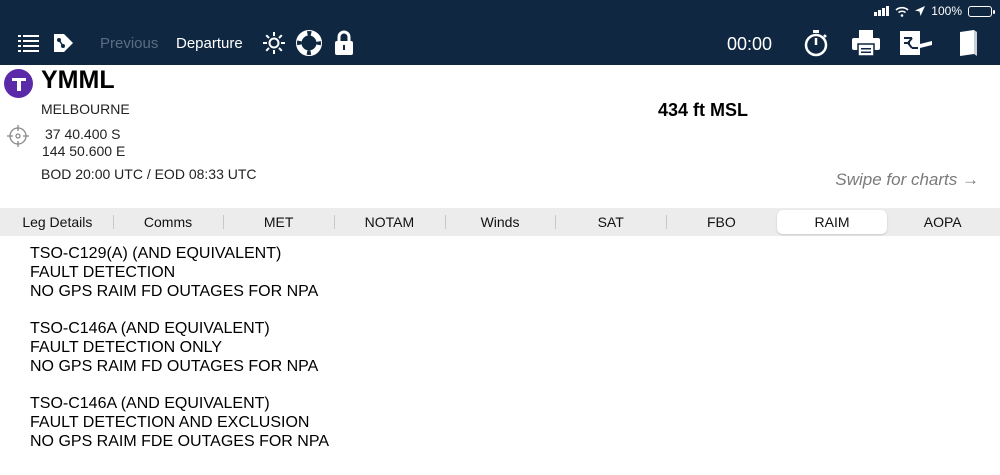 The height and width of the screenshot is (475, 1000). What do you see at coordinates (920, 11) in the screenshot?
I see `location-arrow-icon` at bounding box center [920, 11].